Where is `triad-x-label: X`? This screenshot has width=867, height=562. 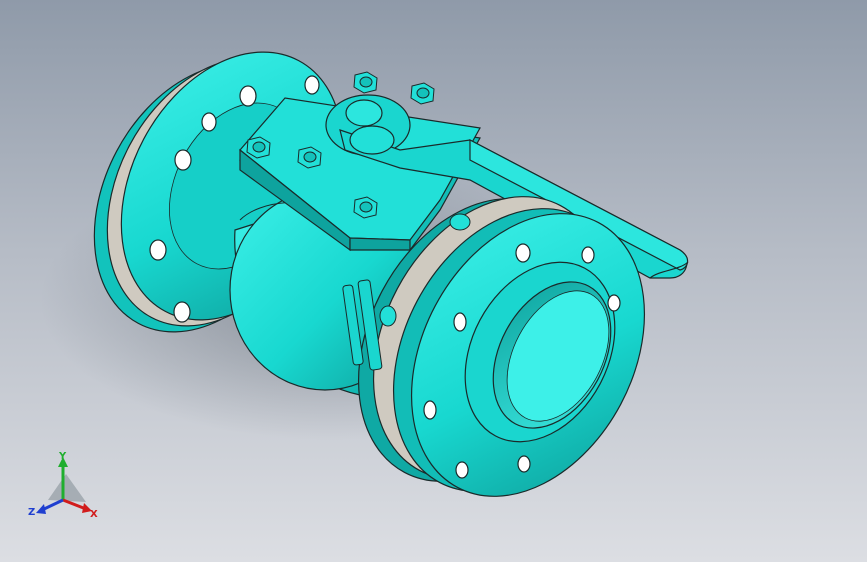
triad-x-label: X is located at coordinates (94, 514).